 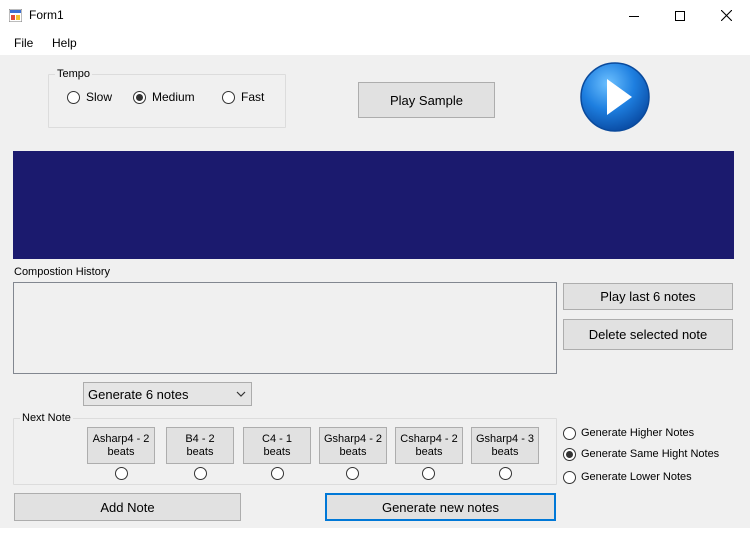 What do you see at coordinates (638, 433) in the screenshot?
I see `generate-higher-label: Generate Higher Notes` at bounding box center [638, 433].